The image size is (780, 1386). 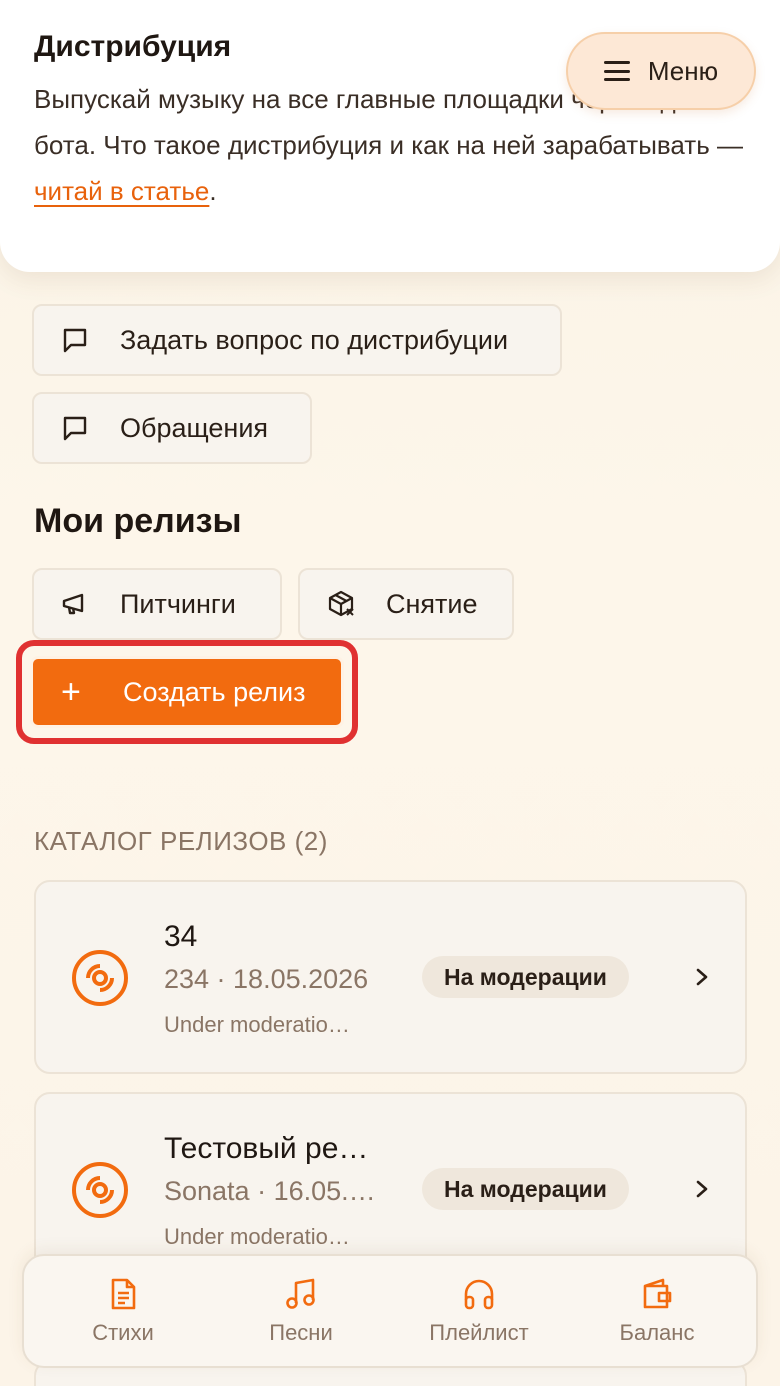 What do you see at coordinates (616, 71) in the screenshot?
I see `hamburger-icon` at bounding box center [616, 71].